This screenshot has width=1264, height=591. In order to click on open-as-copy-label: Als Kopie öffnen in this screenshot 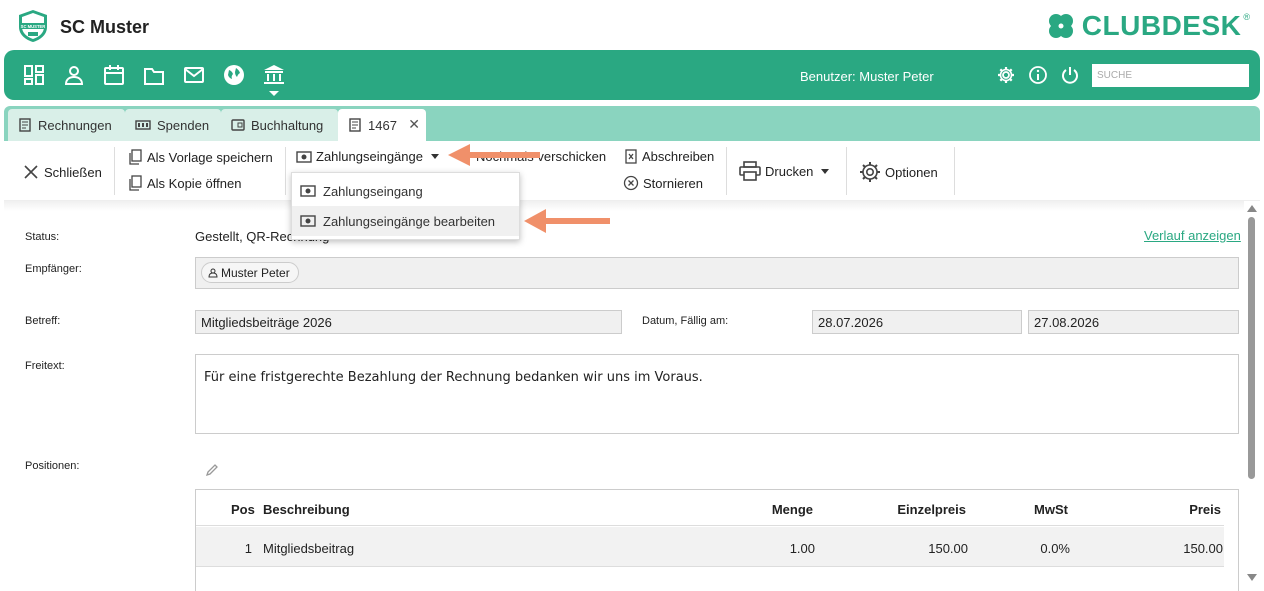, I will do `click(194, 183)`.